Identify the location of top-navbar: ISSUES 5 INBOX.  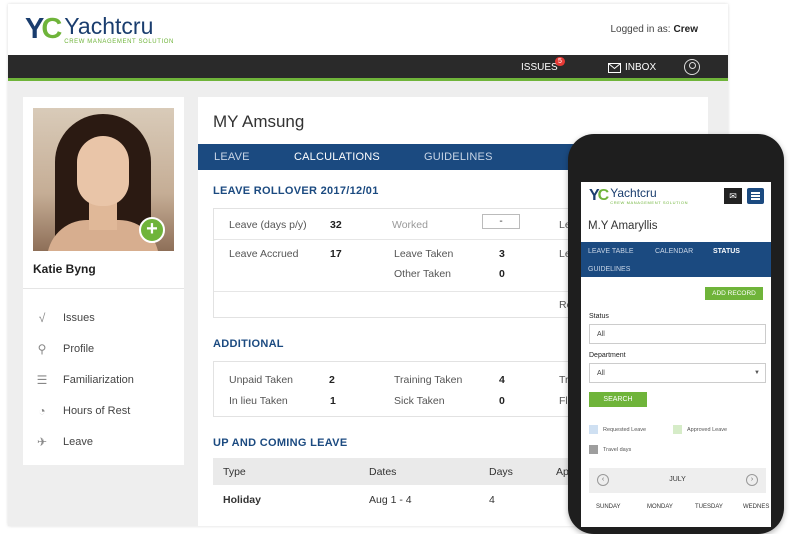
(368, 68).